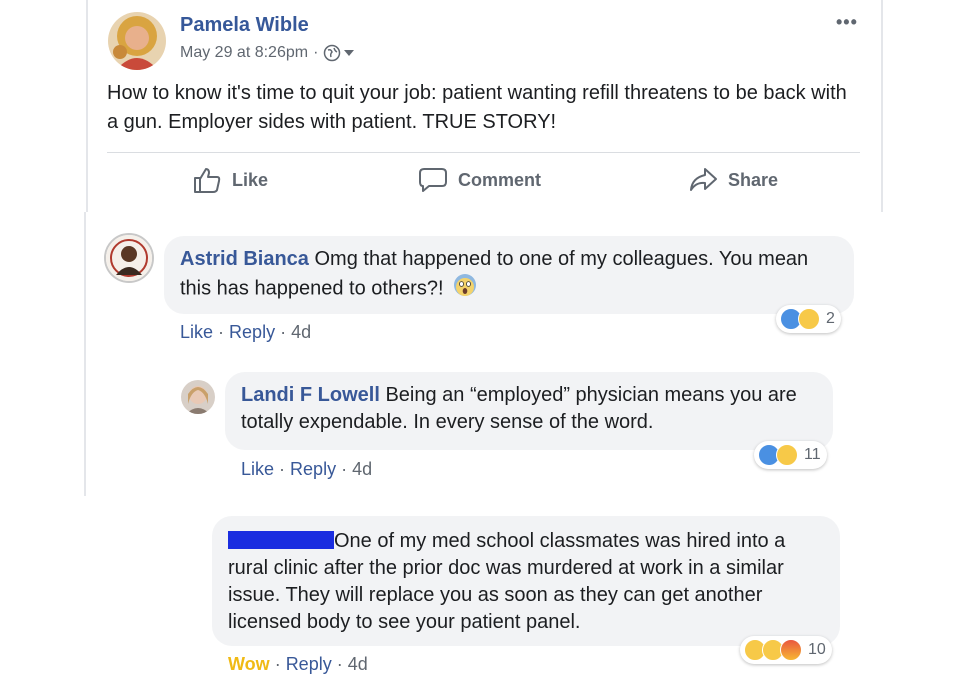  What do you see at coordinates (250, 179) in the screenshot?
I see `like-label: Like` at bounding box center [250, 179].